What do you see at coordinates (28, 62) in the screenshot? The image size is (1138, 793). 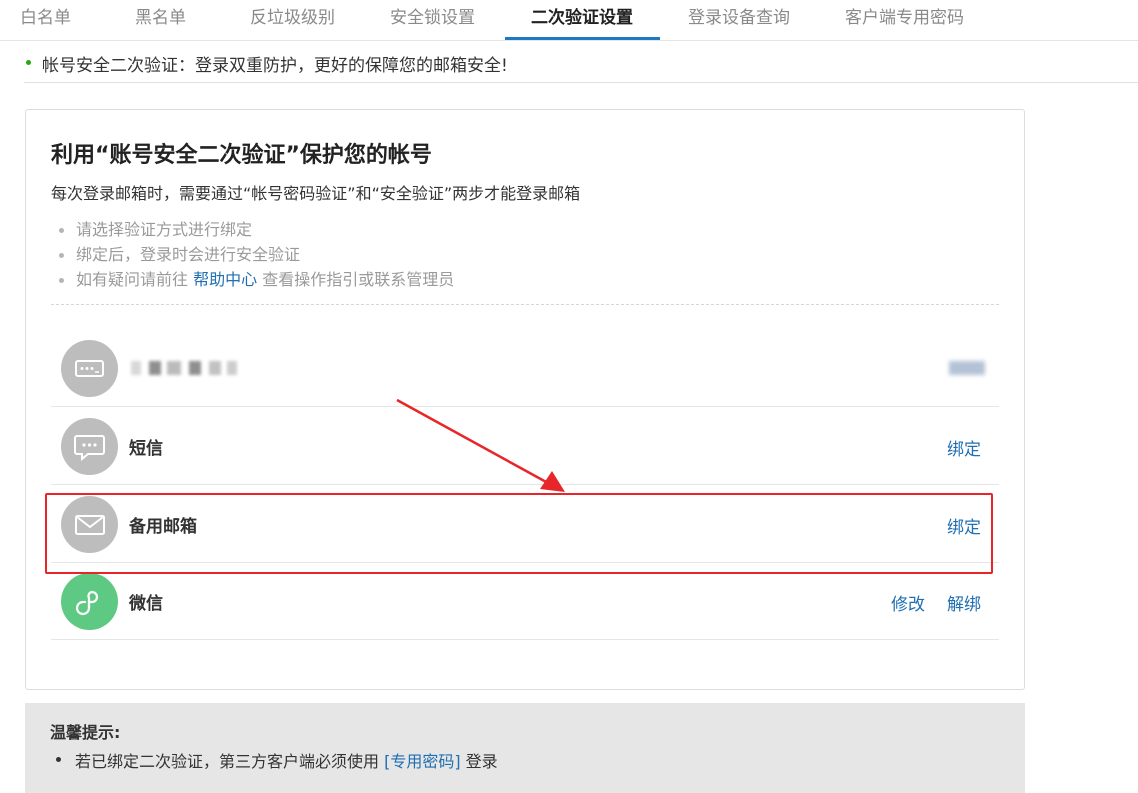 I see `notice-bullet-icon` at bounding box center [28, 62].